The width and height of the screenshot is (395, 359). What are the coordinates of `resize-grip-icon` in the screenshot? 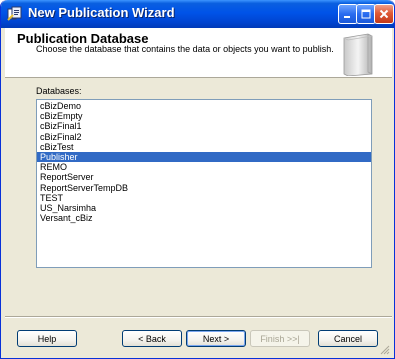 It's located at (385, 350).